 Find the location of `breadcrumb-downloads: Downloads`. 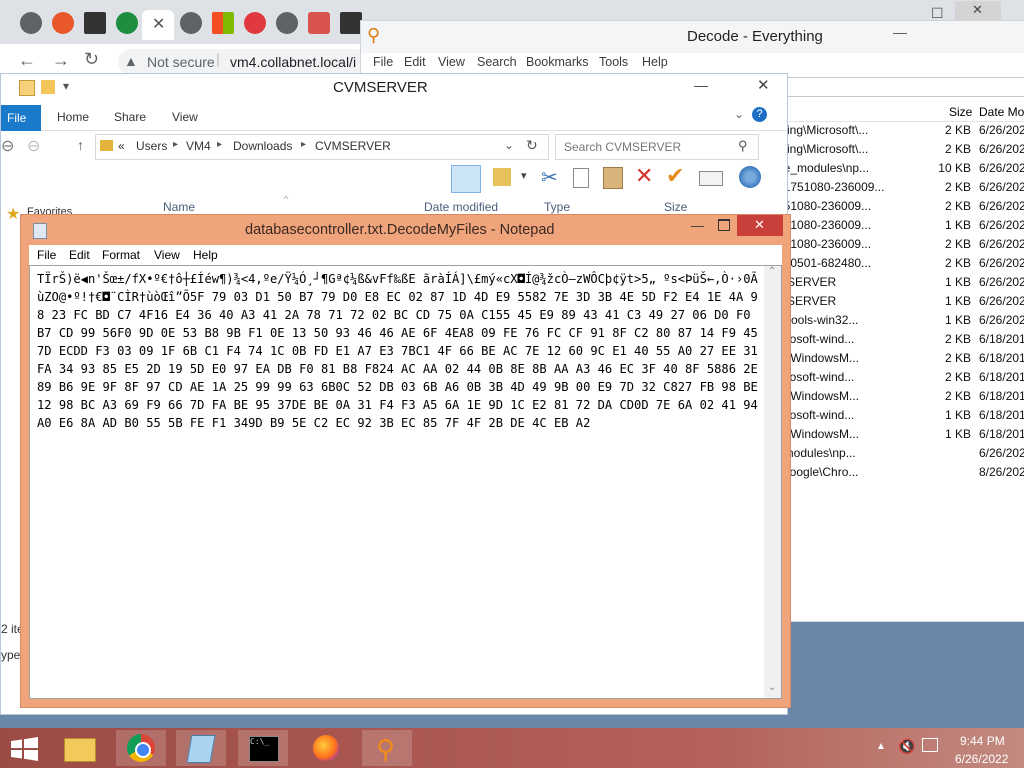

breadcrumb-downloads: Downloads is located at coordinates (262, 146).